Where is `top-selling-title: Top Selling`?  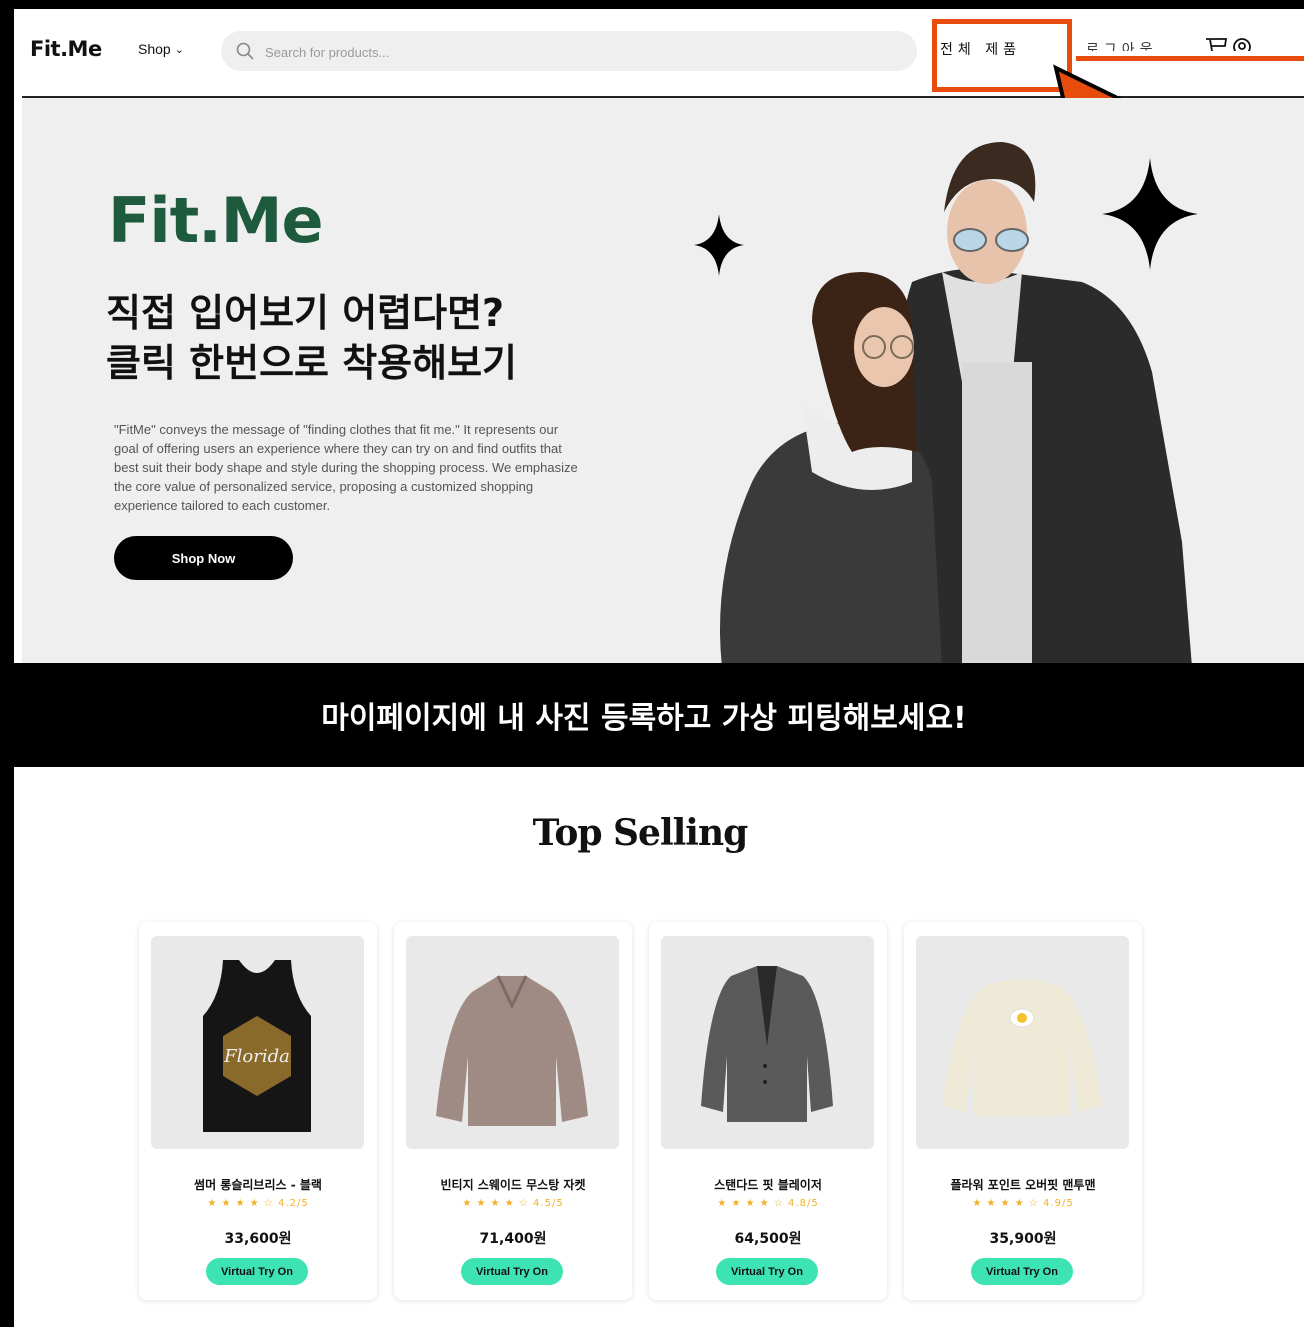 top-selling-title: Top Selling is located at coordinates (640, 833).